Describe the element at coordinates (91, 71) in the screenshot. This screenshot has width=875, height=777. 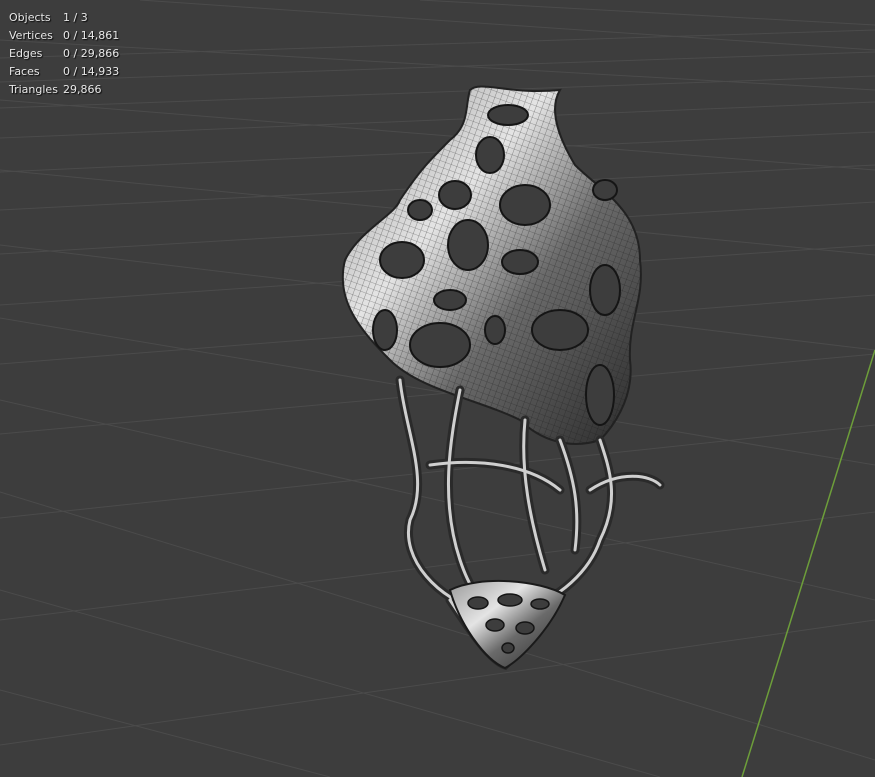
I see `stat-value: 0 / 14,933` at that location.